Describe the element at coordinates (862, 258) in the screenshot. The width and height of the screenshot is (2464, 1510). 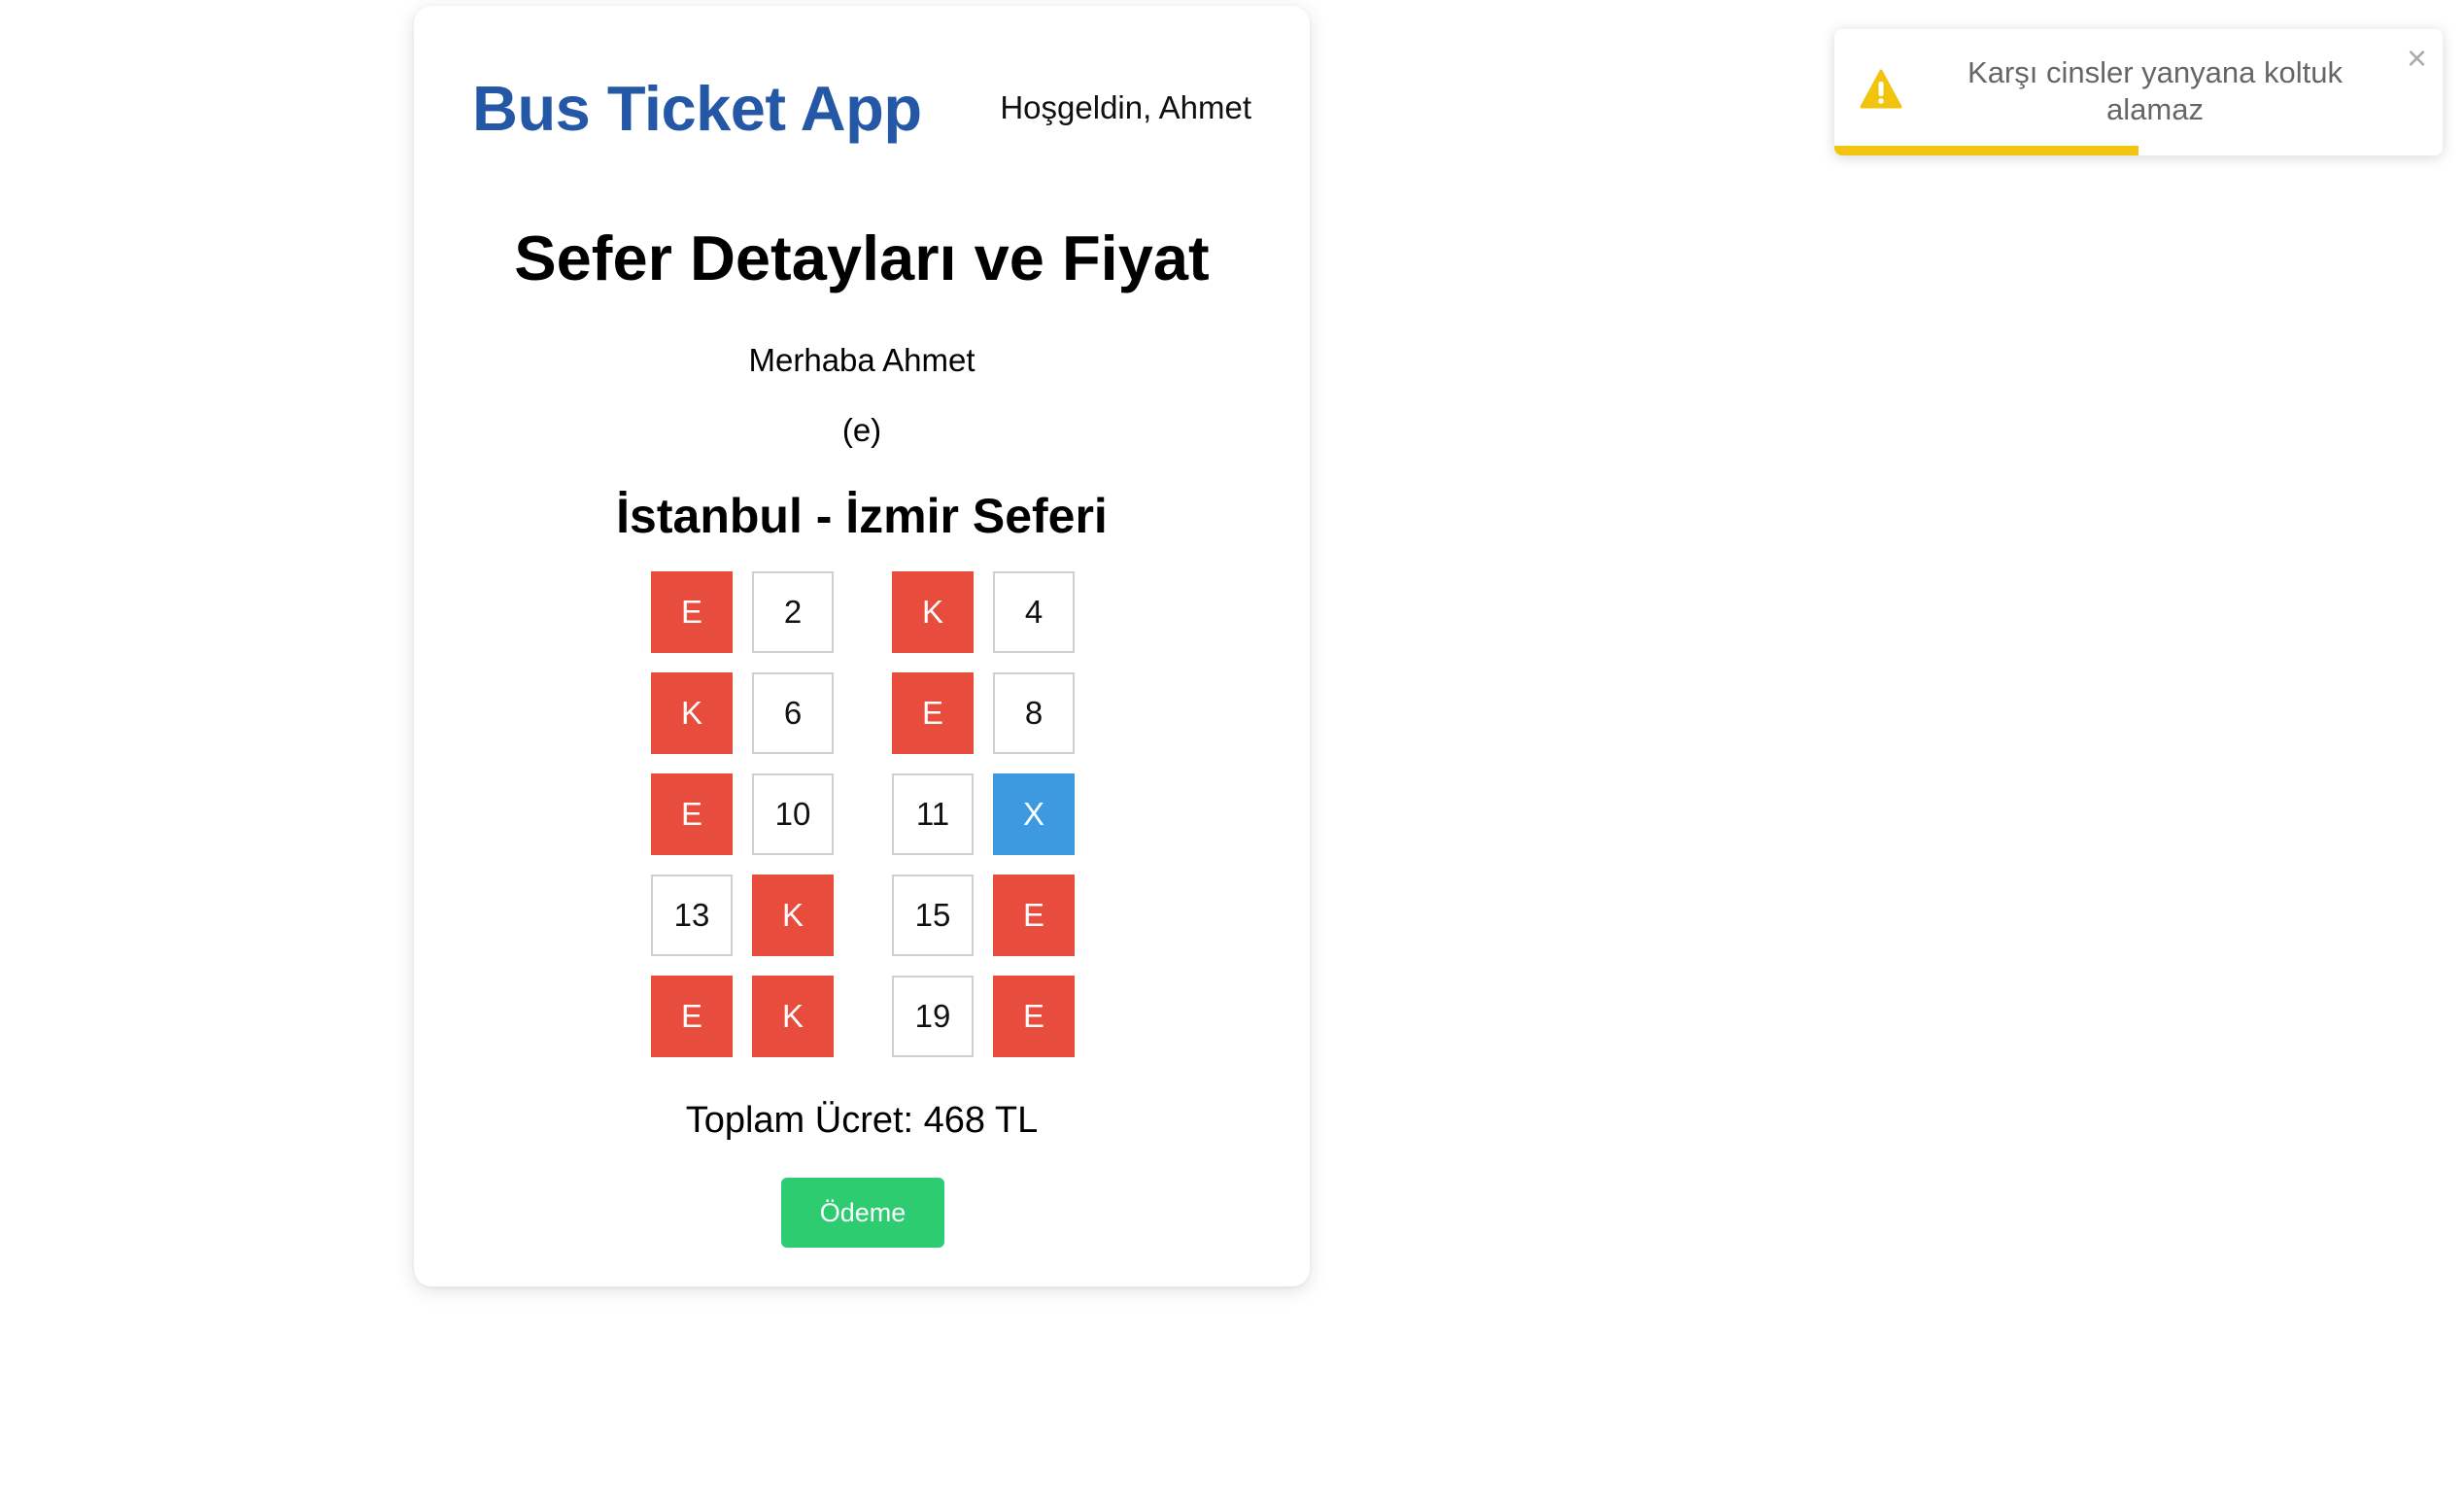
I see `page-title: Sefer Detayları ve Fiyat` at that location.